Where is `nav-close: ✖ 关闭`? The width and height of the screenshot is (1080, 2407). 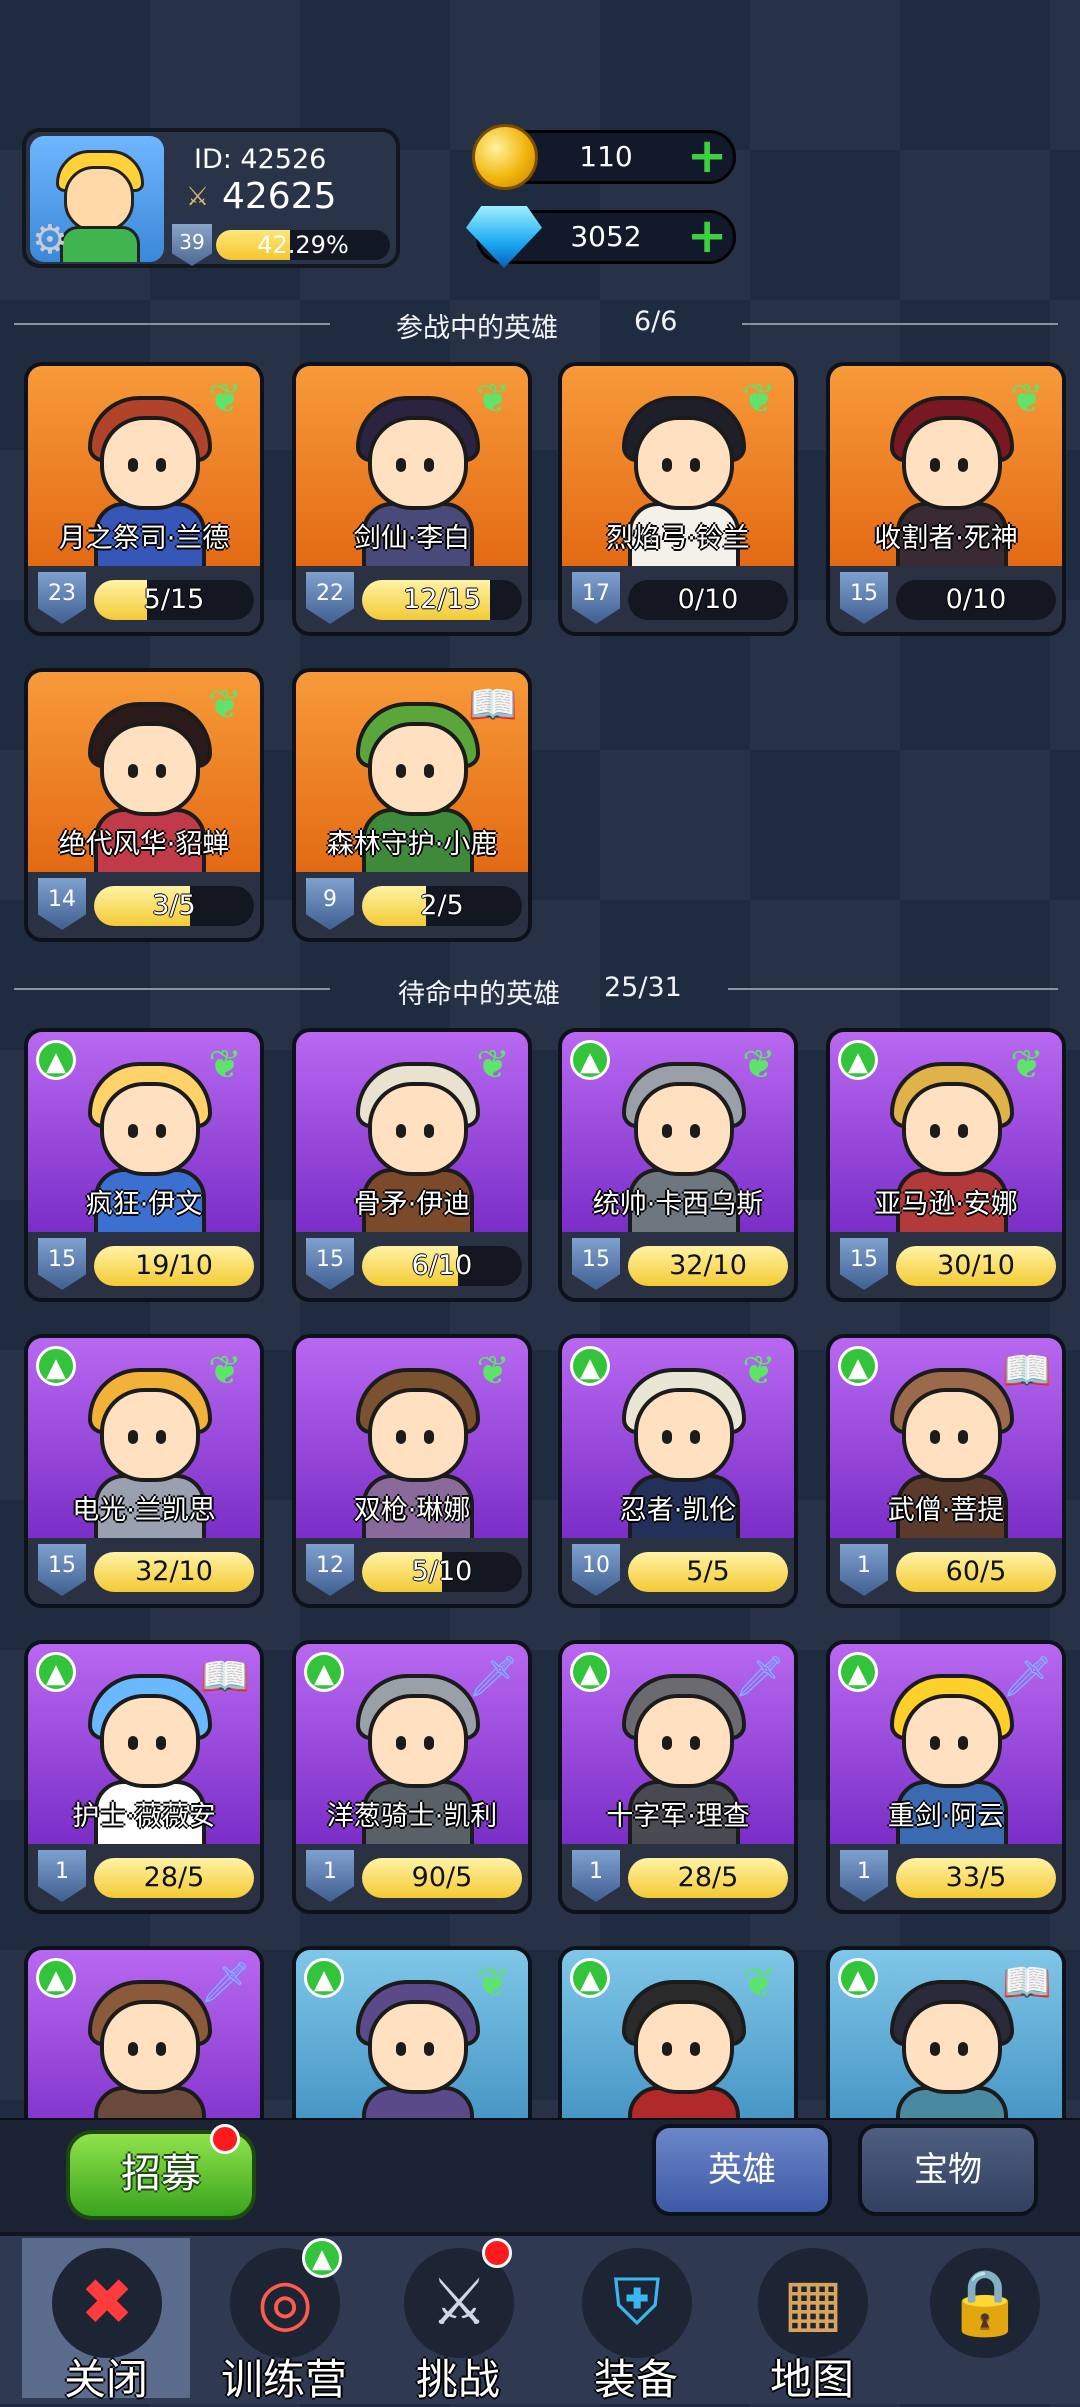
nav-close: ✖ 关闭 is located at coordinates (106, 2321).